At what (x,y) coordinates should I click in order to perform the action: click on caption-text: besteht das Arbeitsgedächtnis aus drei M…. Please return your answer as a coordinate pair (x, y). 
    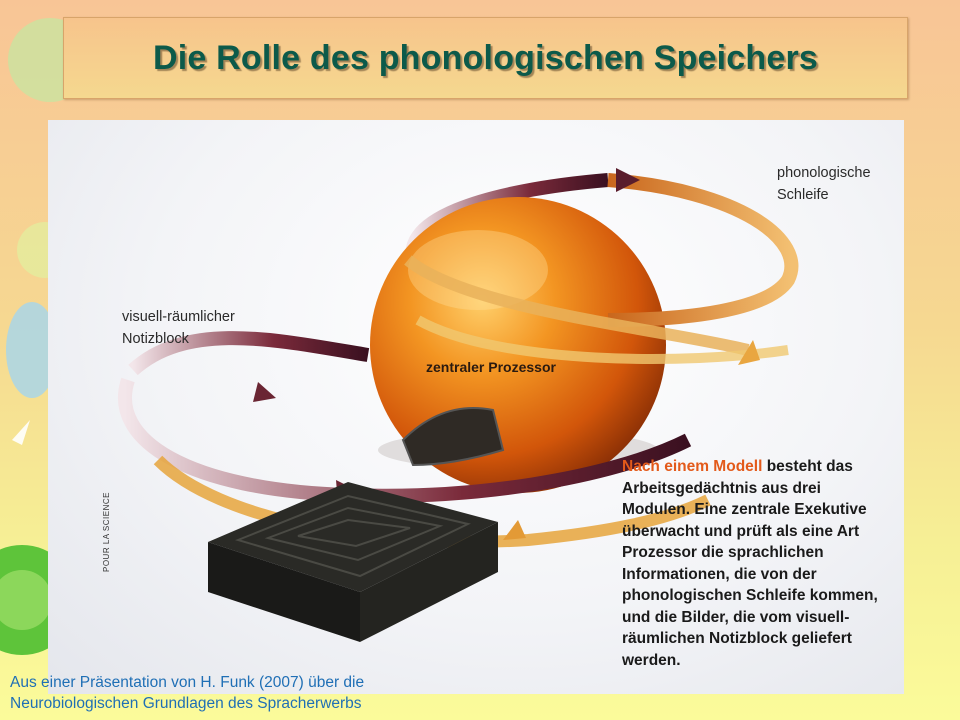
    Looking at the image, I should click on (750, 563).